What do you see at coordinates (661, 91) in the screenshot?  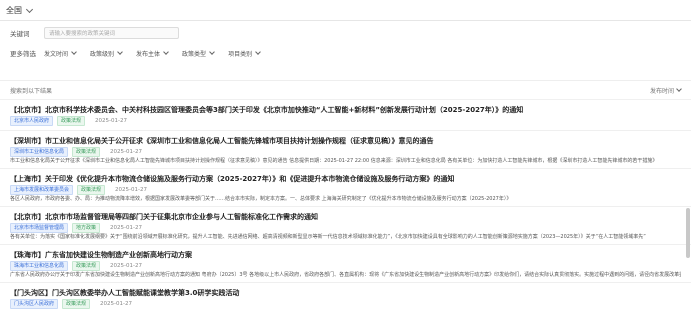 I see `sort-label: 发布时间` at bounding box center [661, 91].